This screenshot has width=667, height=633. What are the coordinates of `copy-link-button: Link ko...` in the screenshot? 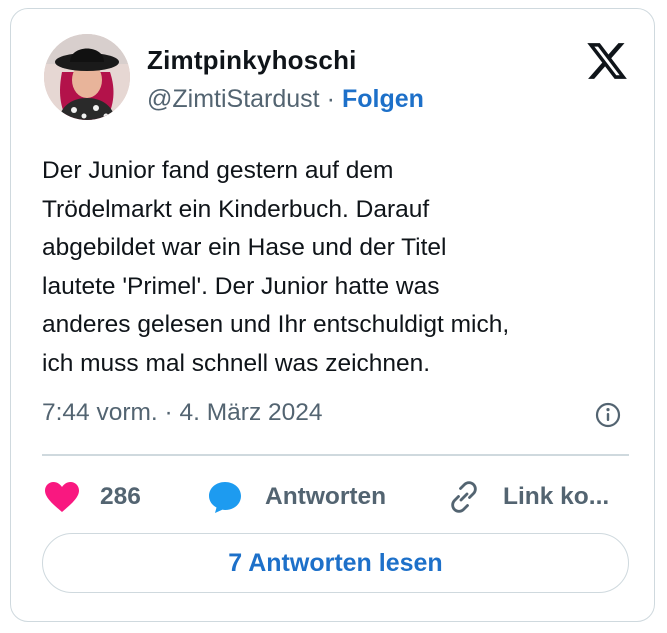 It's located at (528, 497).